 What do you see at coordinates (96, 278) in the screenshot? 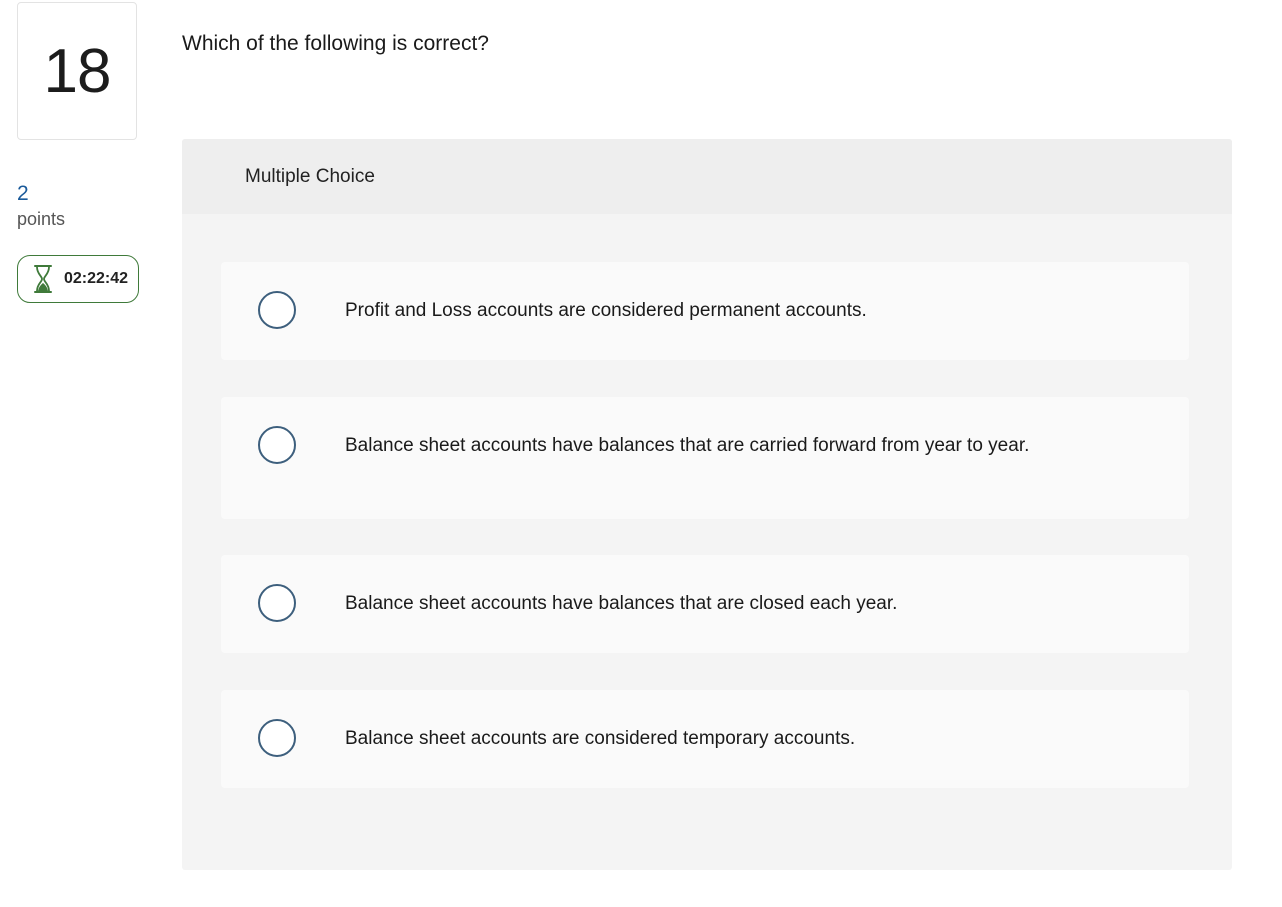
I see `timer-value: 02:22:42` at bounding box center [96, 278].